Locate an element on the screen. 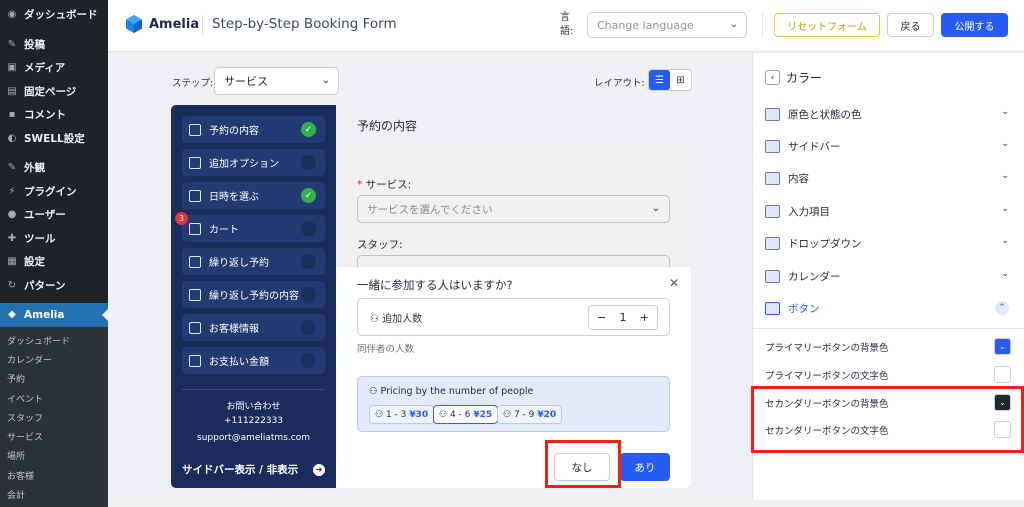 This screenshot has width=1024, height=507. section-inputs: 入力項目 ⌄ is located at coordinates (889, 211).